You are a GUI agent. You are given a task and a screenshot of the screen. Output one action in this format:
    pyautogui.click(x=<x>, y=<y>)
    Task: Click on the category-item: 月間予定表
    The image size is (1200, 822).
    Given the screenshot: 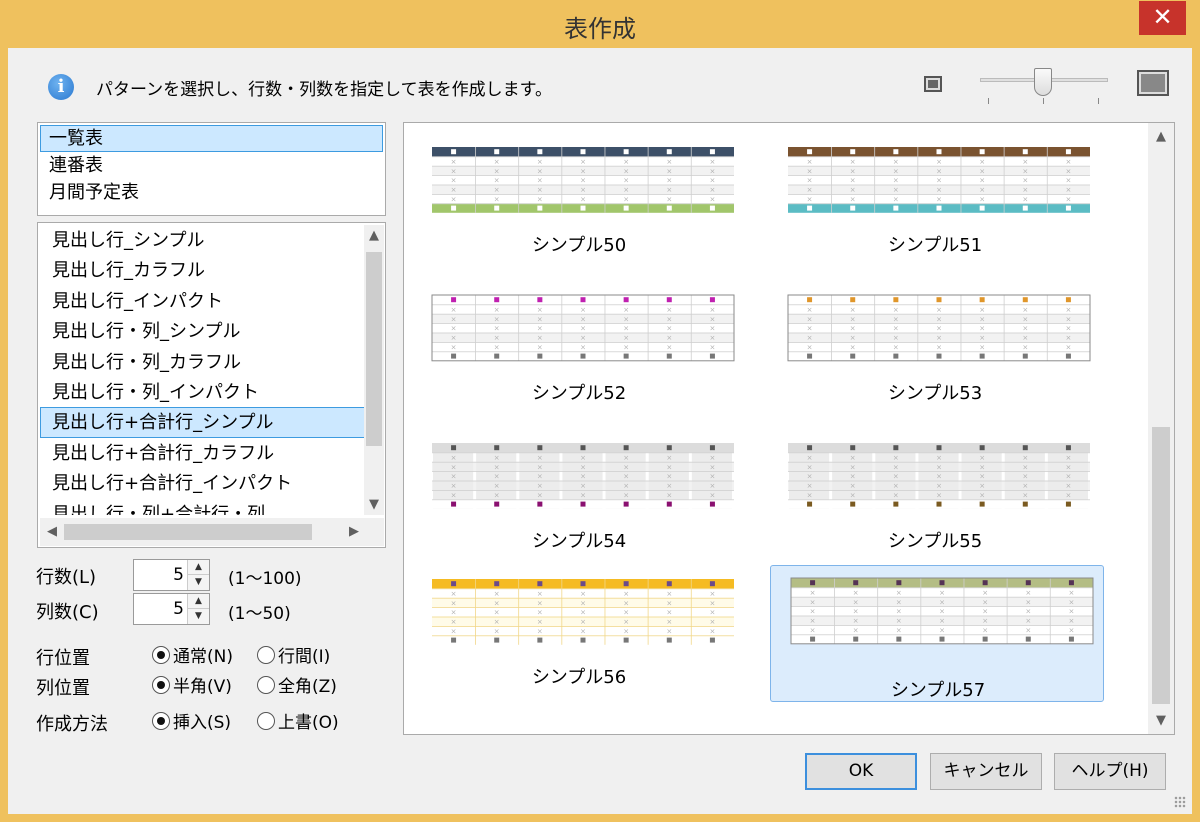 What is the action you would take?
    pyautogui.click(x=211, y=192)
    